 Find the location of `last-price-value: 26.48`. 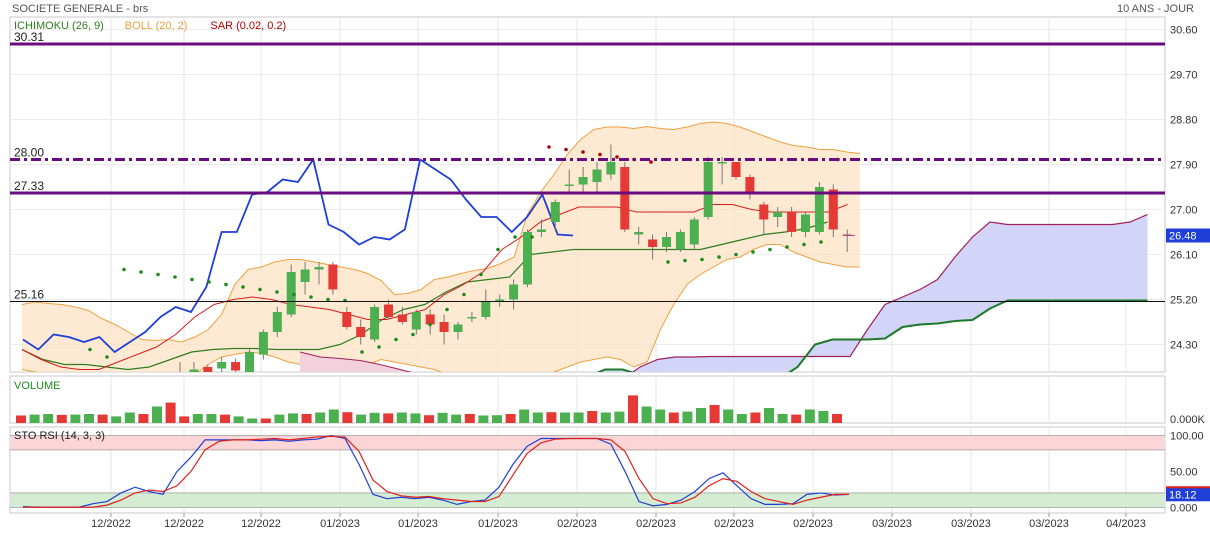

last-price-value: 26.48 is located at coordinates (1183, 237).